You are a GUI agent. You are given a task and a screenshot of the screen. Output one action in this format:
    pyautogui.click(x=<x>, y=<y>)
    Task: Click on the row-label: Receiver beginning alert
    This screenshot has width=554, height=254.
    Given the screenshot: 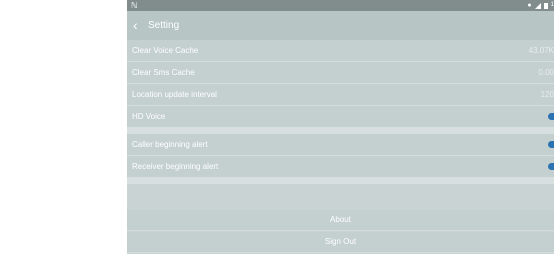 What is the action you would take?
    pyautogui.click(x=175, y=166)
    